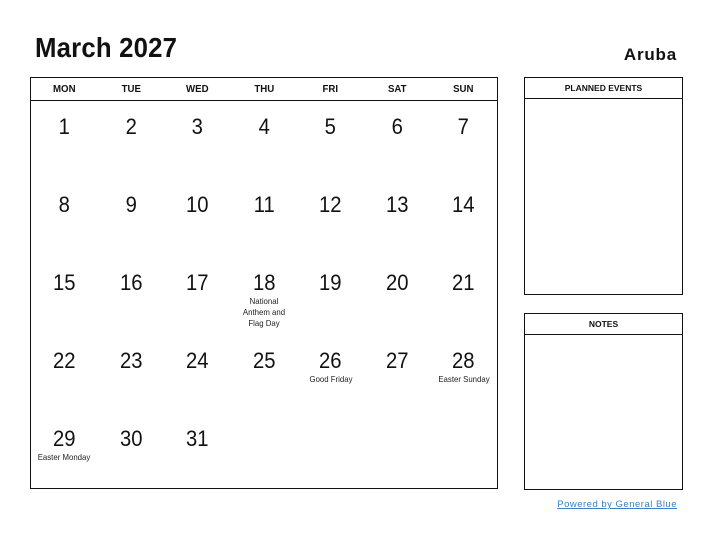 The width and height of the screenshot is (712, 550). Describe the element at coordinates (264, 140) in the screenshot. I see `day-cell: 4` at that location.